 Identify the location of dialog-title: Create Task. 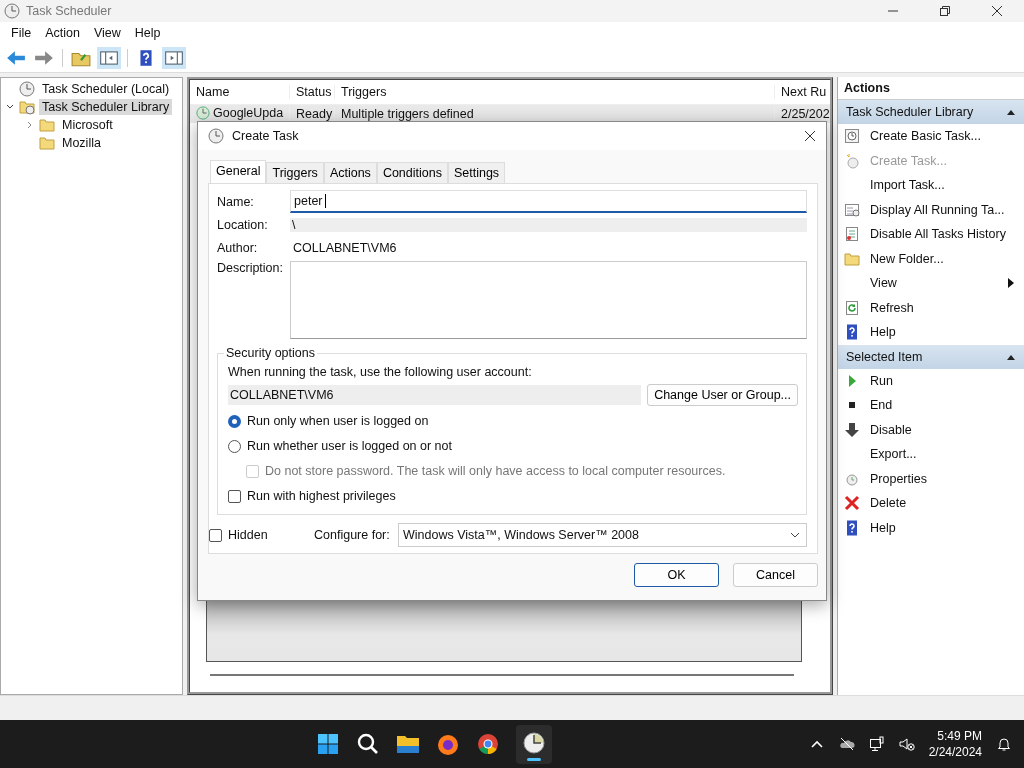
(265, 136).